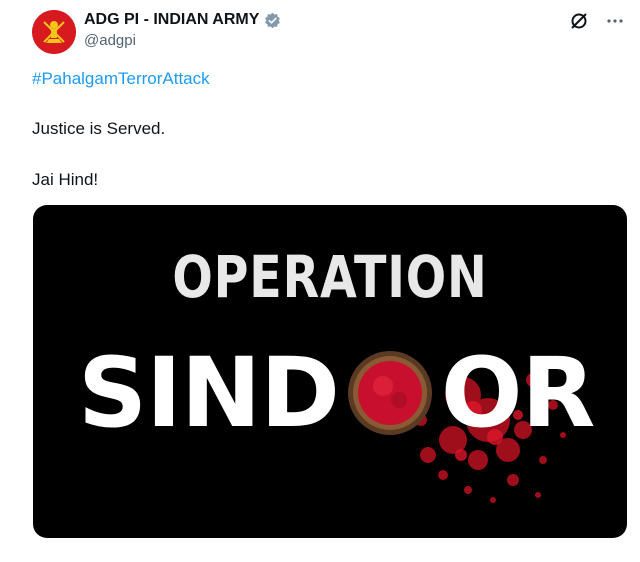 This screenshot has width=640, height=562. Describe the element at coordinates (597, 21) in the screenshot. I see `tweet-actions` at that location.